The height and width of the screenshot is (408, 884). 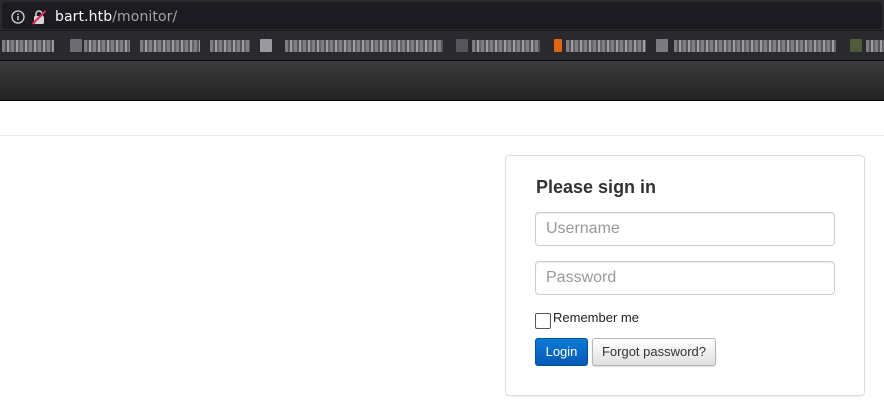 What do you see at coordinates (442, 135) in the screenshot?
I see `header-divider` at bounding box center [442, 135].